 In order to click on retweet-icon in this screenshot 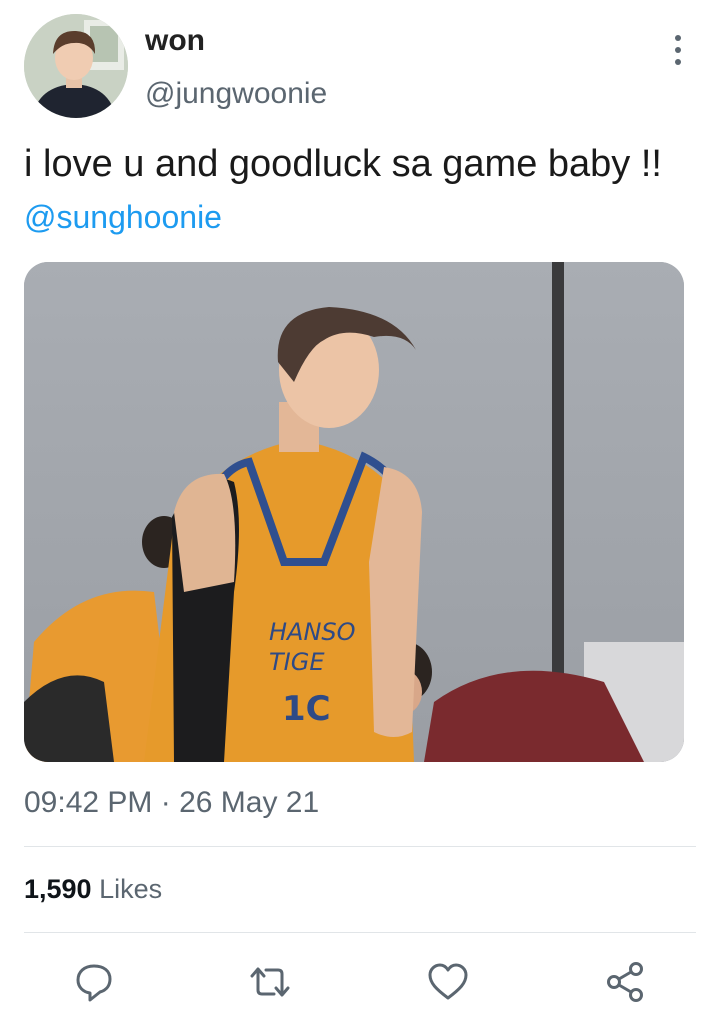, I will do `click(270, 982)`.